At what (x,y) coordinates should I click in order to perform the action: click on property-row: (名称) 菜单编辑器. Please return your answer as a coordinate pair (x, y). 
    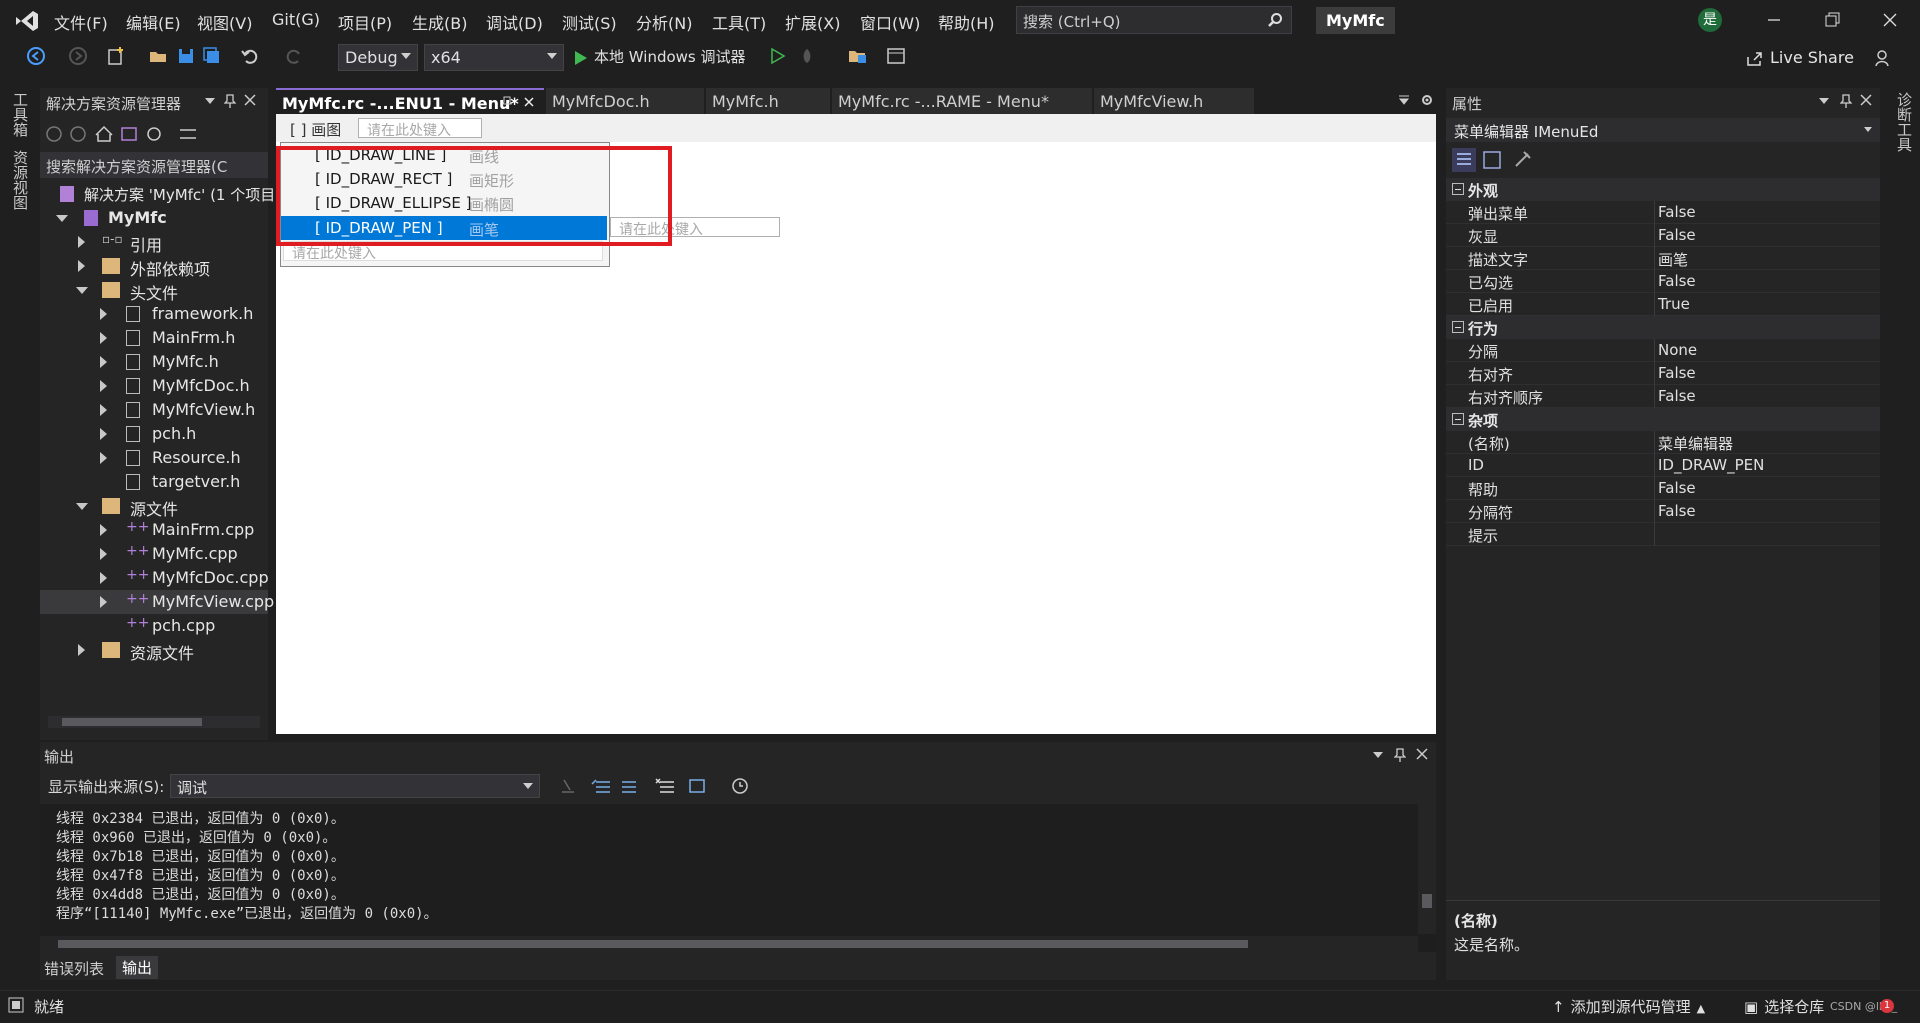
    Looking at the image, I should click on (1663, 442).